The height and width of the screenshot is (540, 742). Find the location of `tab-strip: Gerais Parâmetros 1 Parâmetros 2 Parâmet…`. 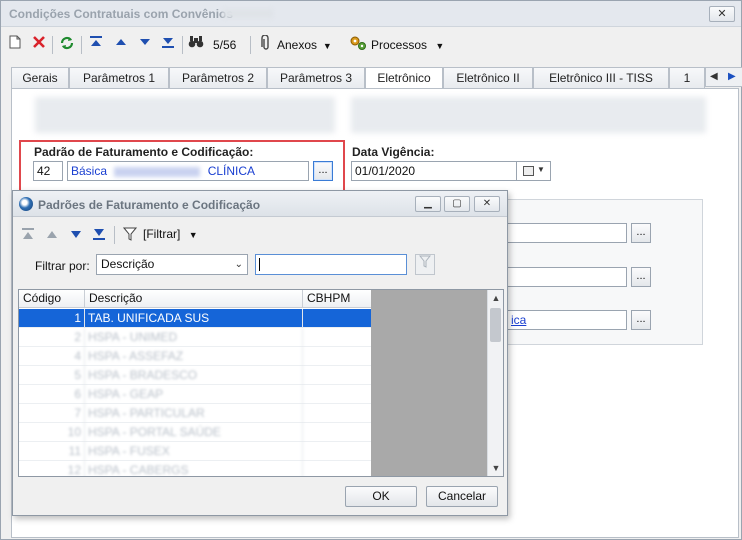

tab-strip: Gerais Parâmetros 1 Parâmetros 2 Parâmet… is located at coordinates (376, 78).